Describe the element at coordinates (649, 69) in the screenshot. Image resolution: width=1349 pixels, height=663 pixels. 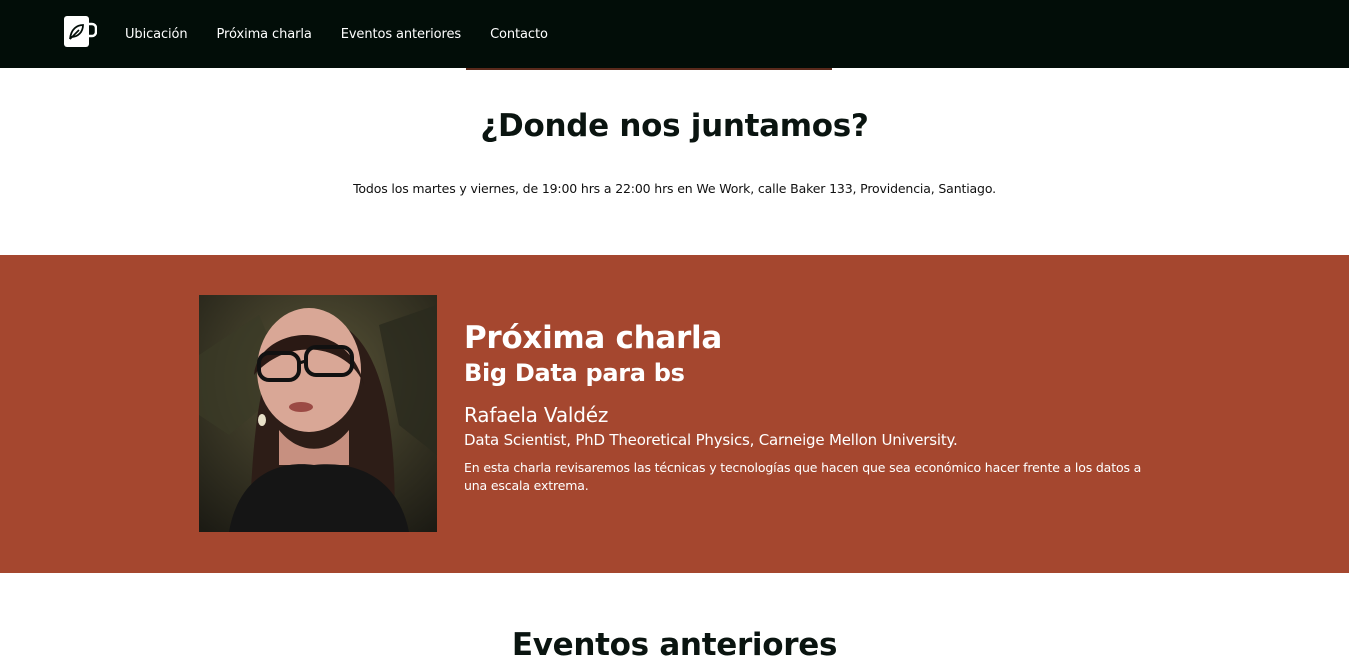
I see `hero-image-edge` at that location.